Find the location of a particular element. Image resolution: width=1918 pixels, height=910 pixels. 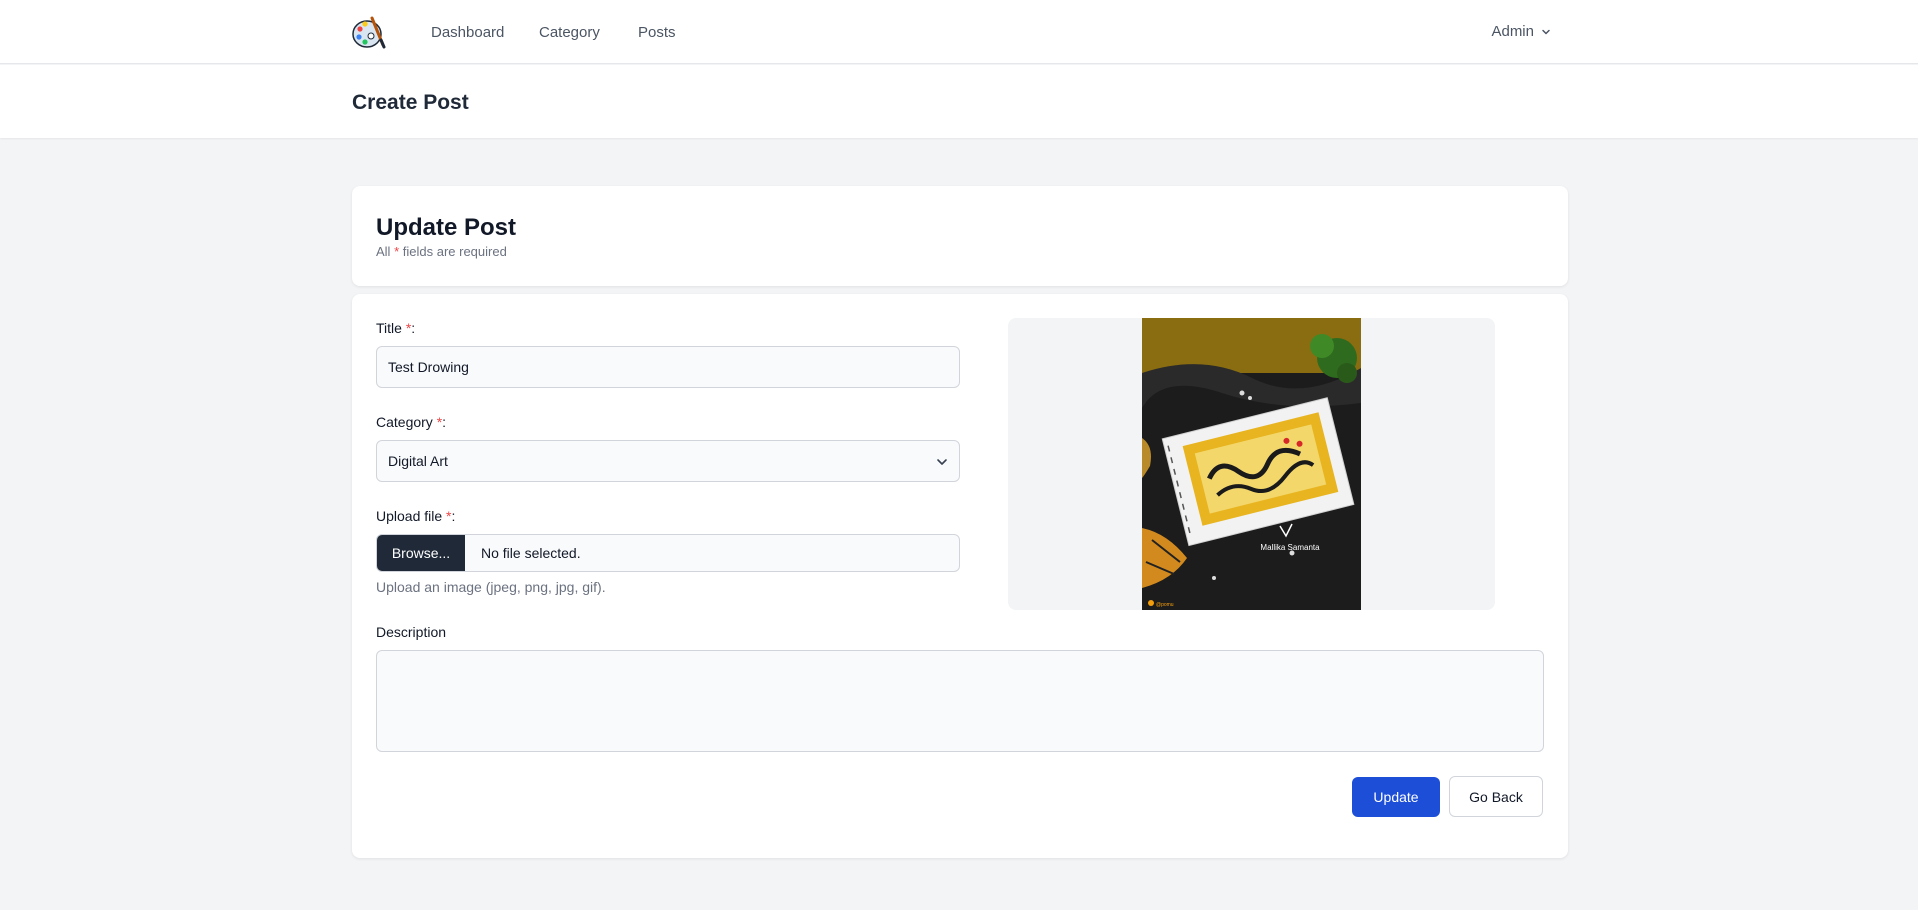

upload-hint: Upload an image (jpeg, png, jpg, gif). is located at coordinates (491, 587).